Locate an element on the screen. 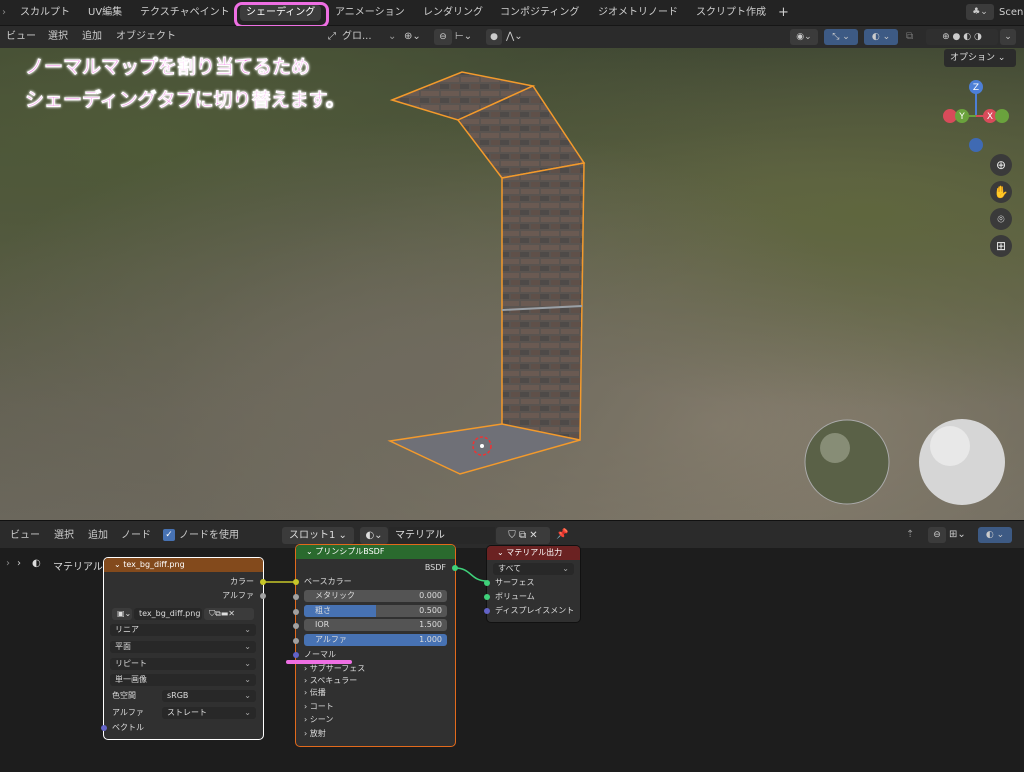 This screenshot has height=772, width=1024. tab-sculpt: スカルプト is located at coordinates (45, 13).